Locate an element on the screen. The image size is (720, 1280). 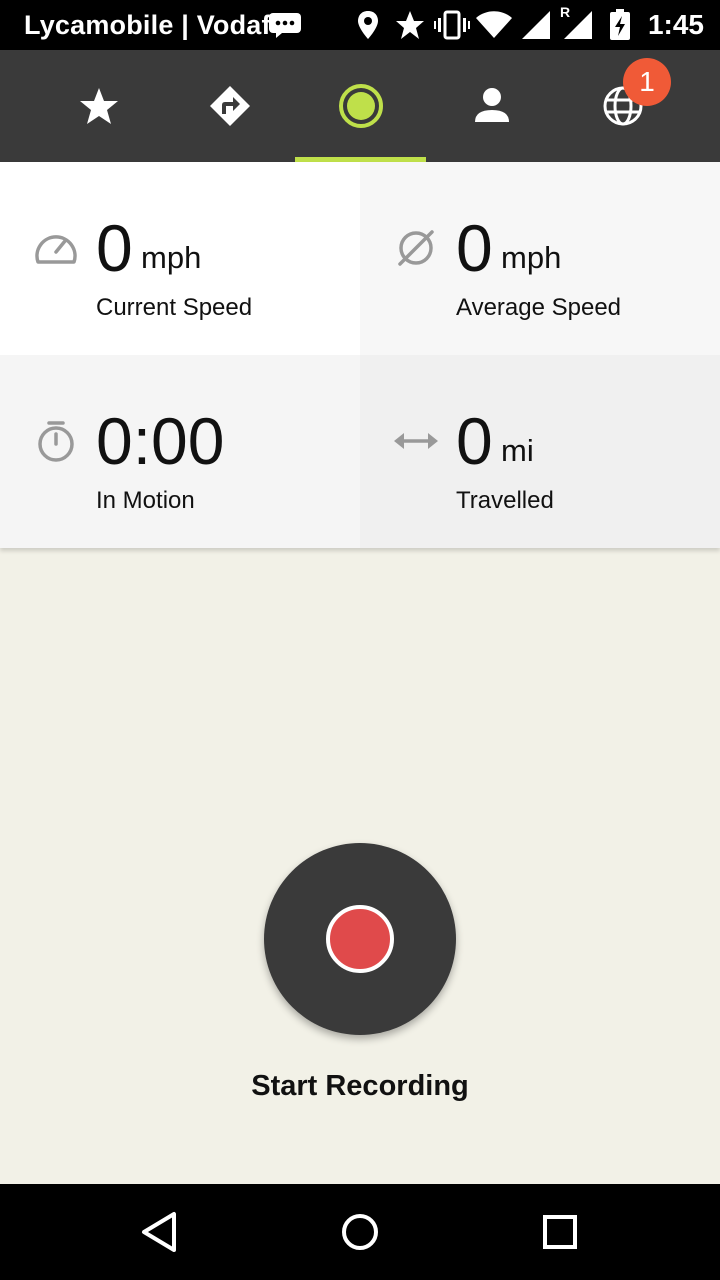
in-motion-label: In Motion is located at coordinates (145, 500).